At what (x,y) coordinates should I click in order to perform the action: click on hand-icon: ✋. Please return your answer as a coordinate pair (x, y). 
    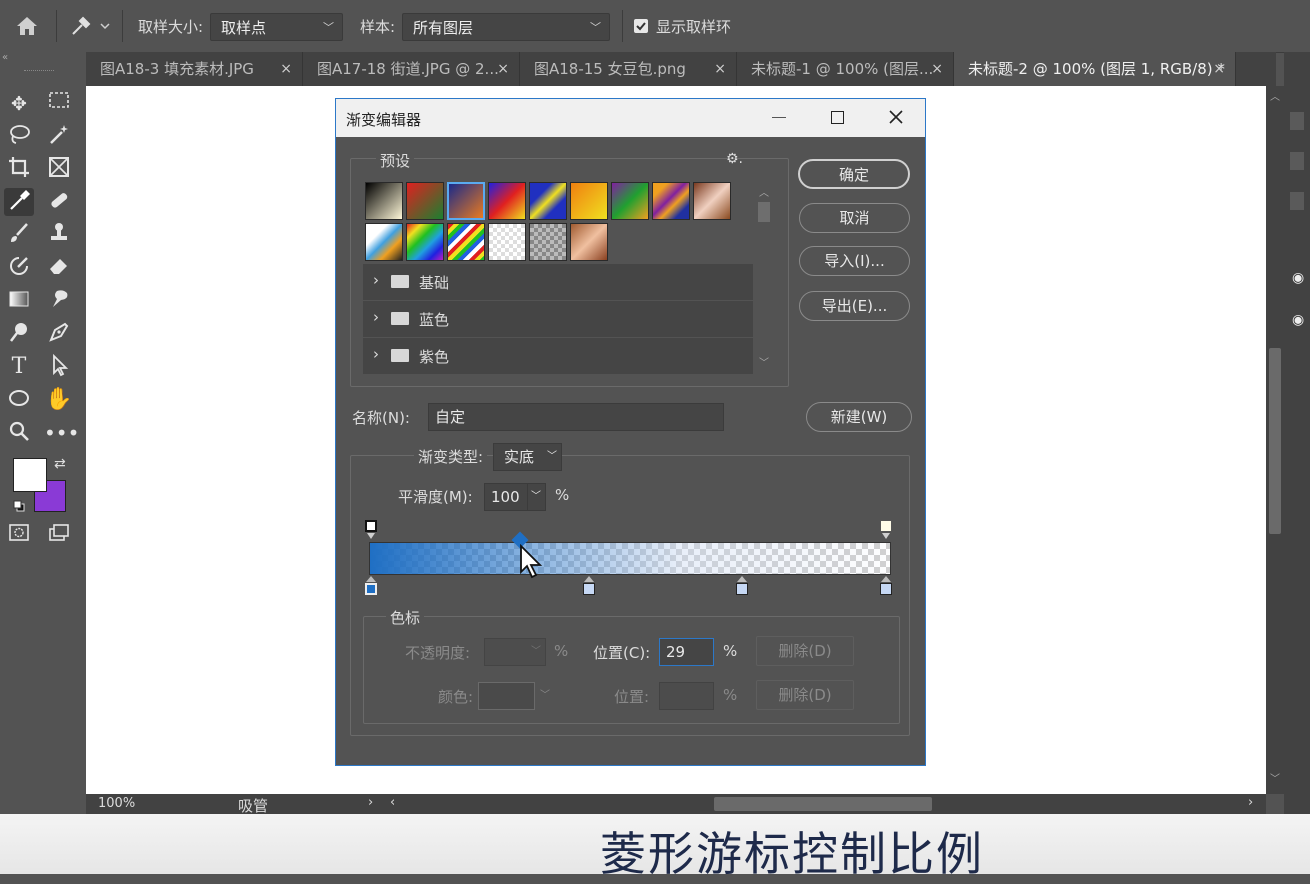
    Looking at the image, I should click on (59, 400).